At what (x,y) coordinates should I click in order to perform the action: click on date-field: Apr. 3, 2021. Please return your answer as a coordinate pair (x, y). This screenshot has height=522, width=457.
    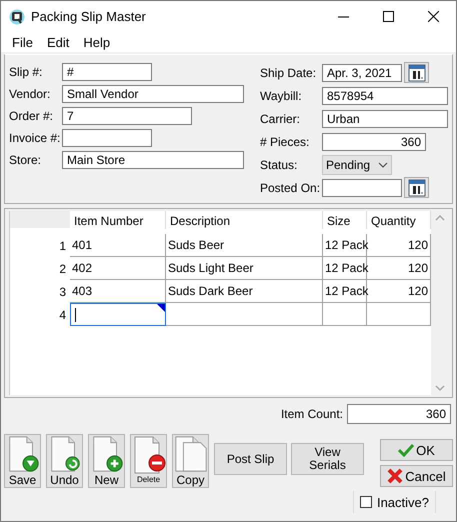
    Looking at the image, I should click on (362, 73).